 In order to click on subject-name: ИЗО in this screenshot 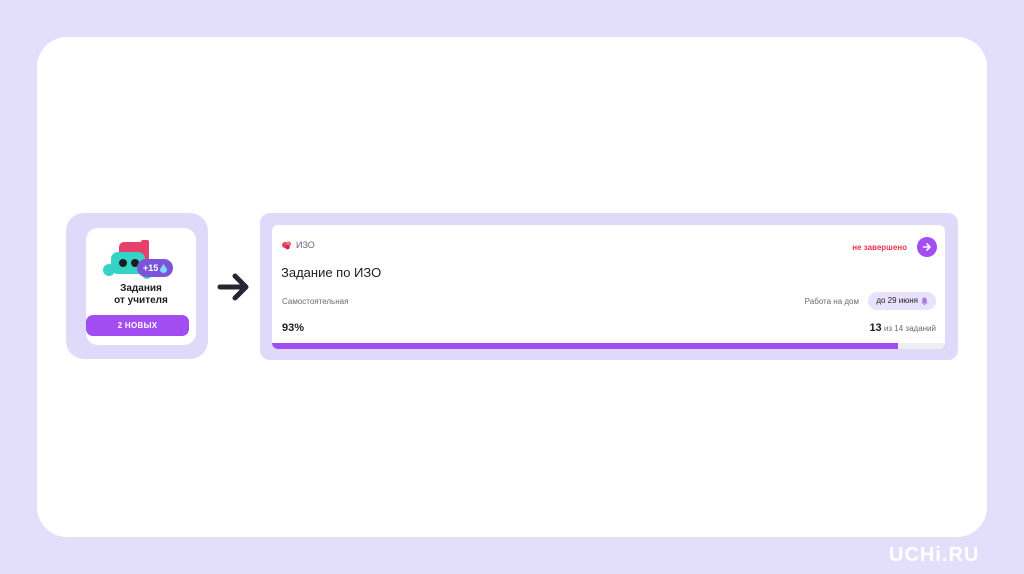, I will do `click(305, 245)`.